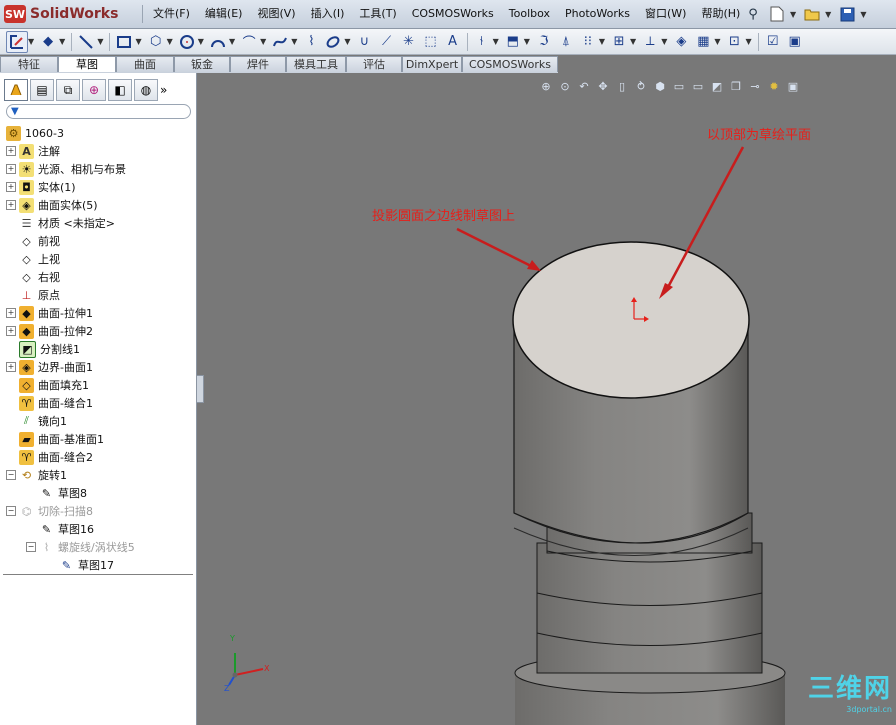  Describe the element at coordinates (777, 14) in the screenshot. I see `new-document-icon` at that location.